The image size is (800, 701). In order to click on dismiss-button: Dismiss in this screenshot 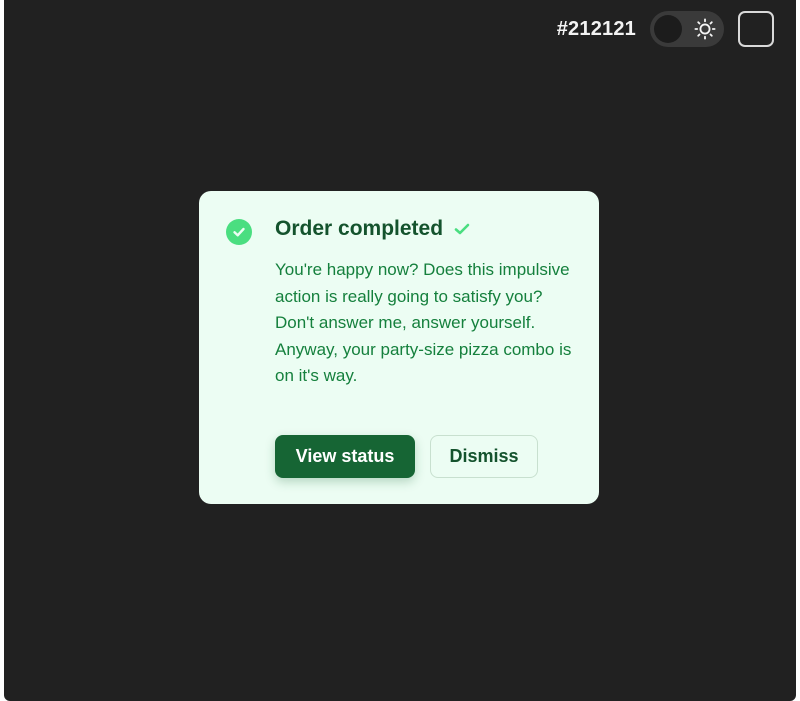, I will do `click(484, 456)`.